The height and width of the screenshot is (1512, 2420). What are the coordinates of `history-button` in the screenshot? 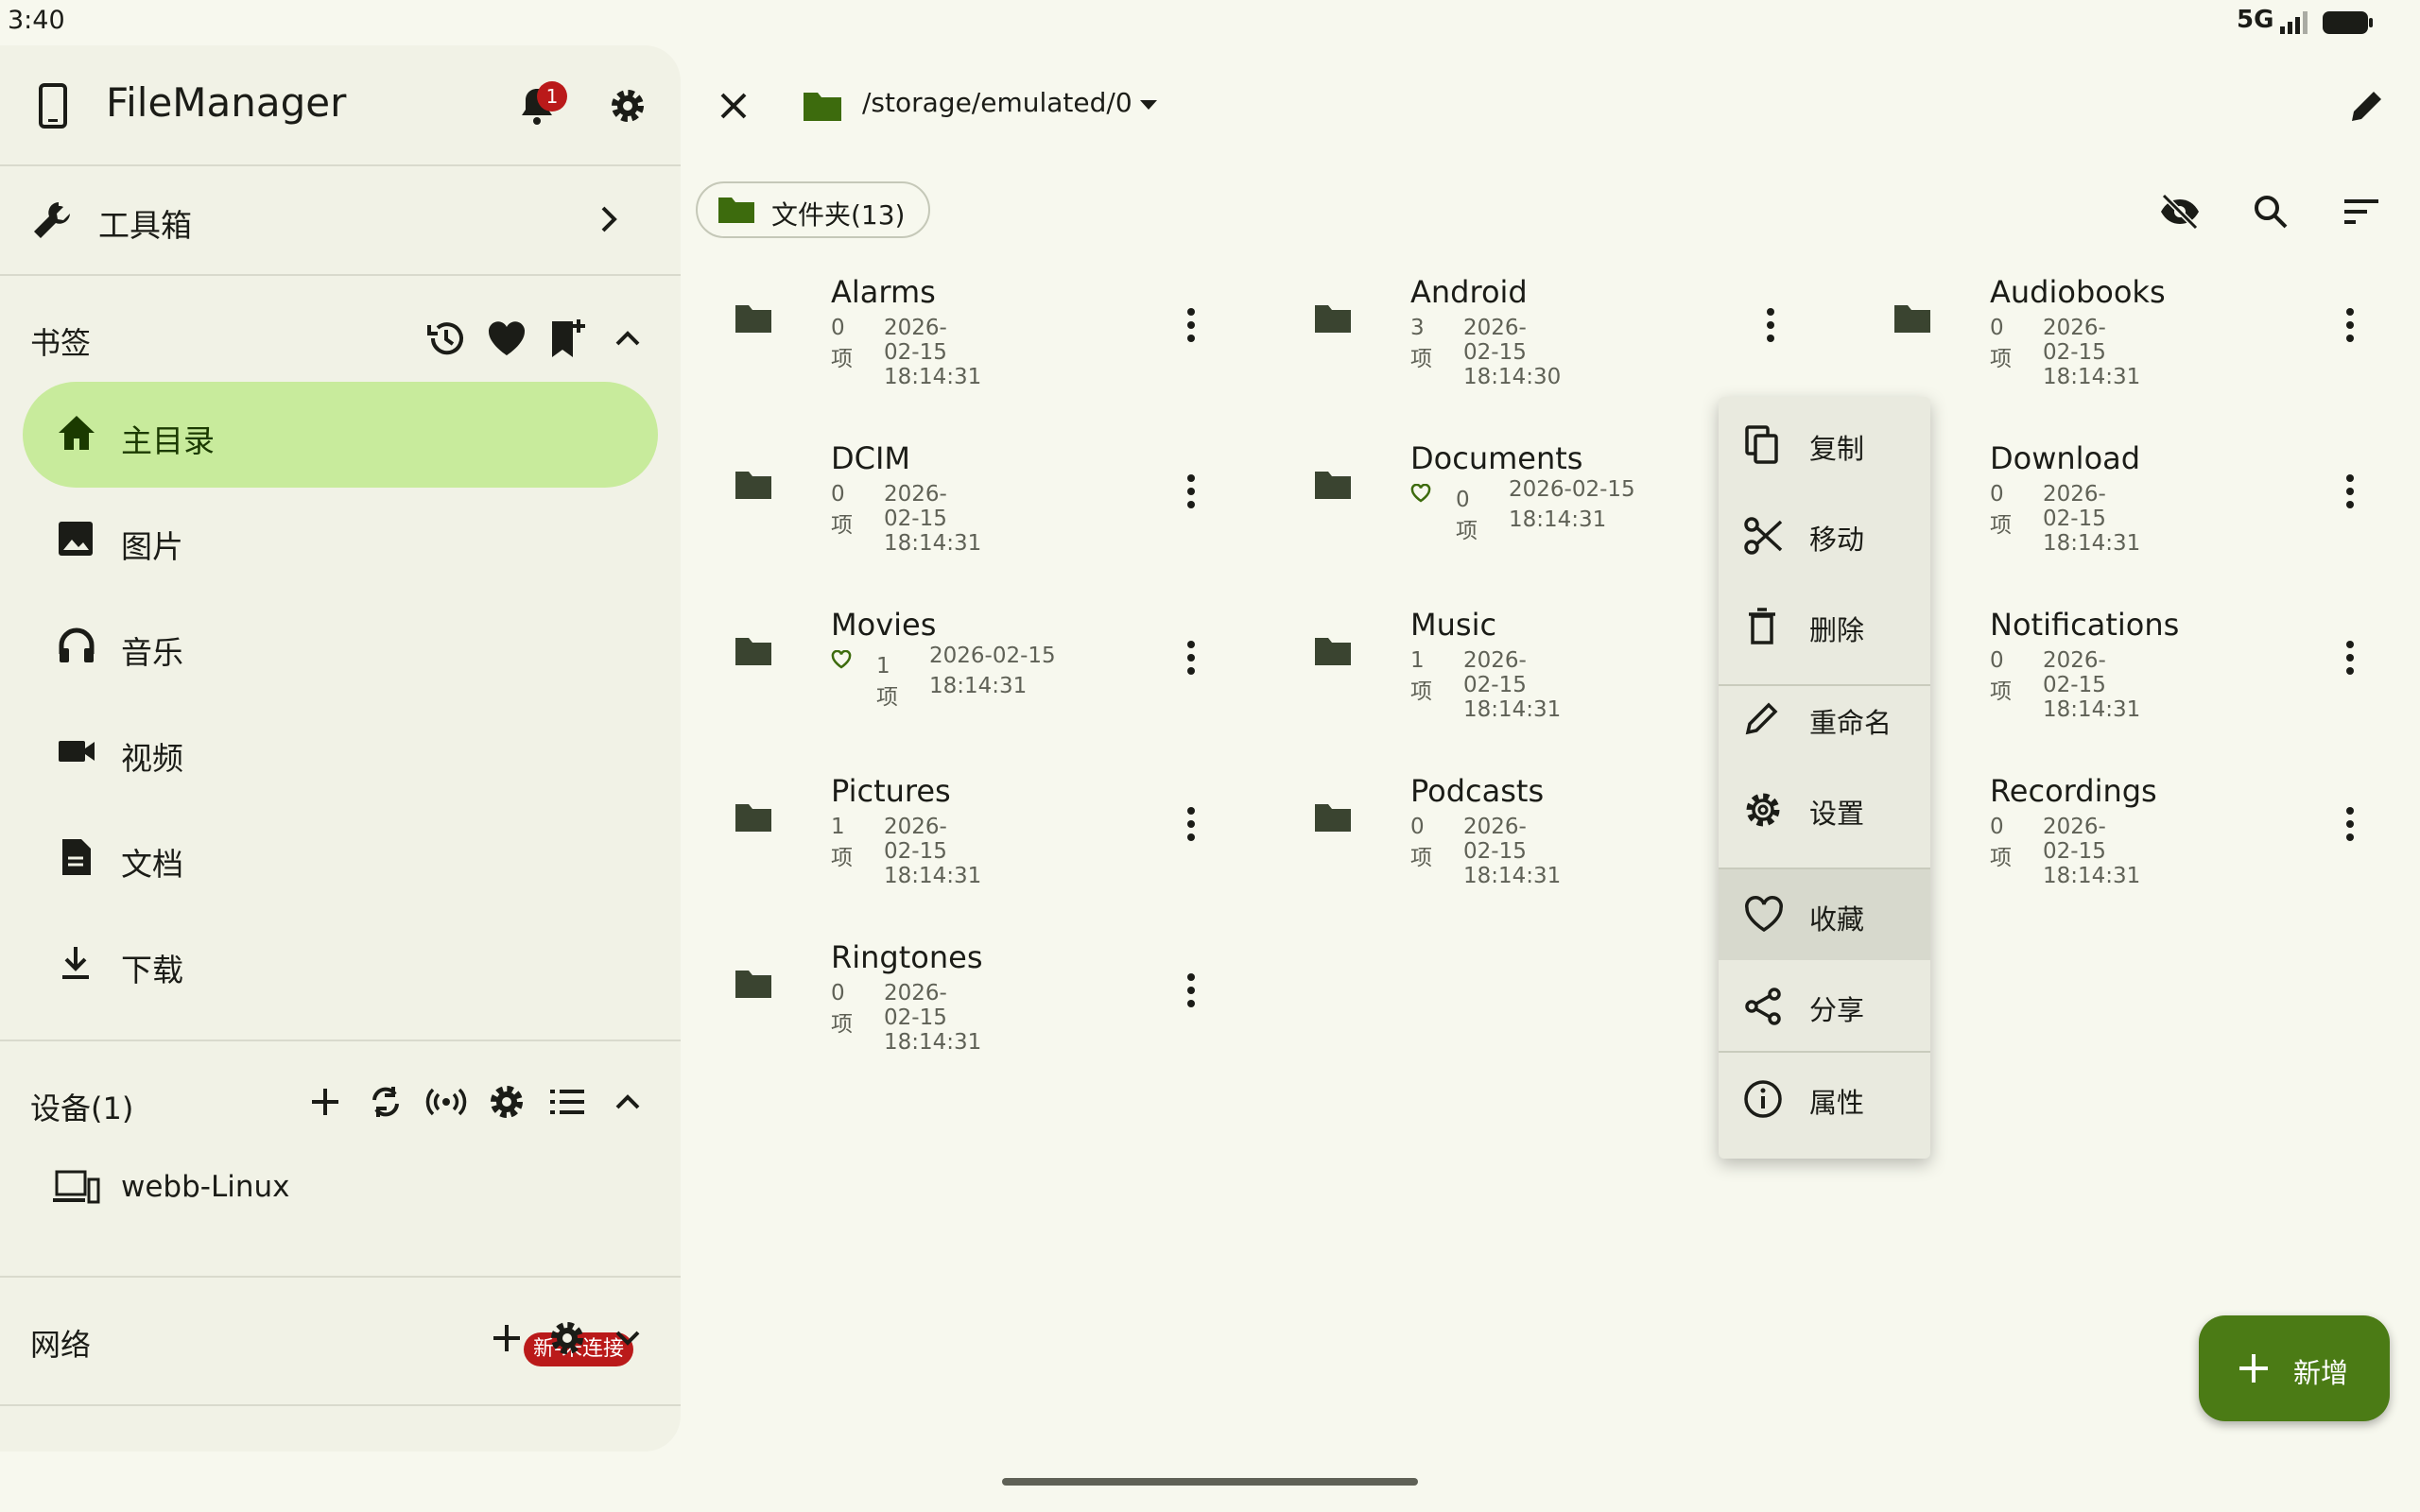 It's located at (446, 338).